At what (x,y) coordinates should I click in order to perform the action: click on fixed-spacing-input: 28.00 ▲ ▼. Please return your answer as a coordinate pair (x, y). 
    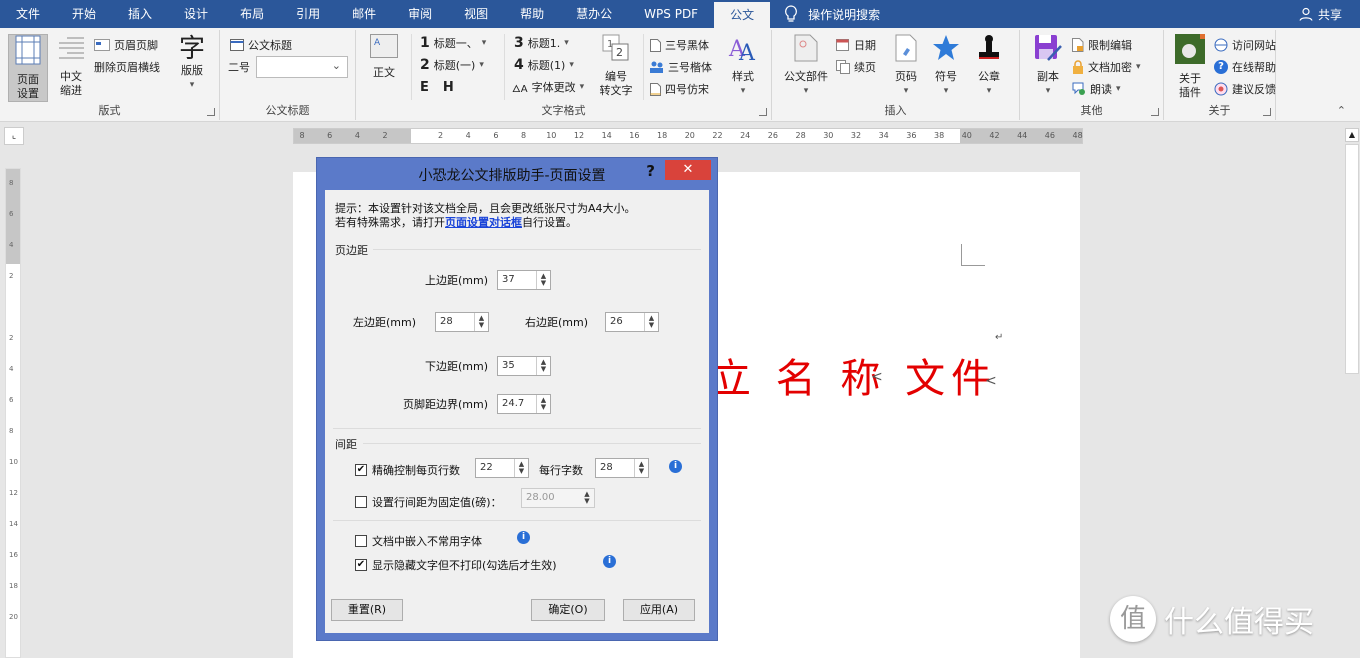
    Looking at the image, I should click on (558, 498).